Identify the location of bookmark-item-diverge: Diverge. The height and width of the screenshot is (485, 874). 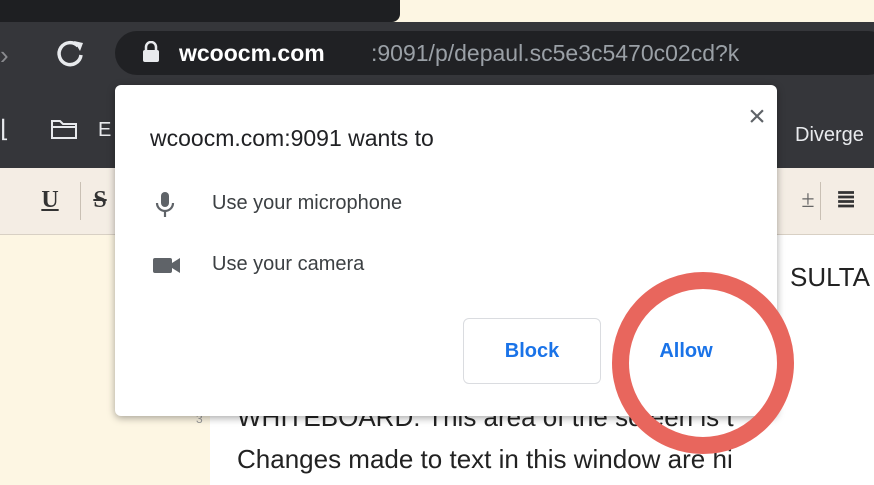
(829, 135).